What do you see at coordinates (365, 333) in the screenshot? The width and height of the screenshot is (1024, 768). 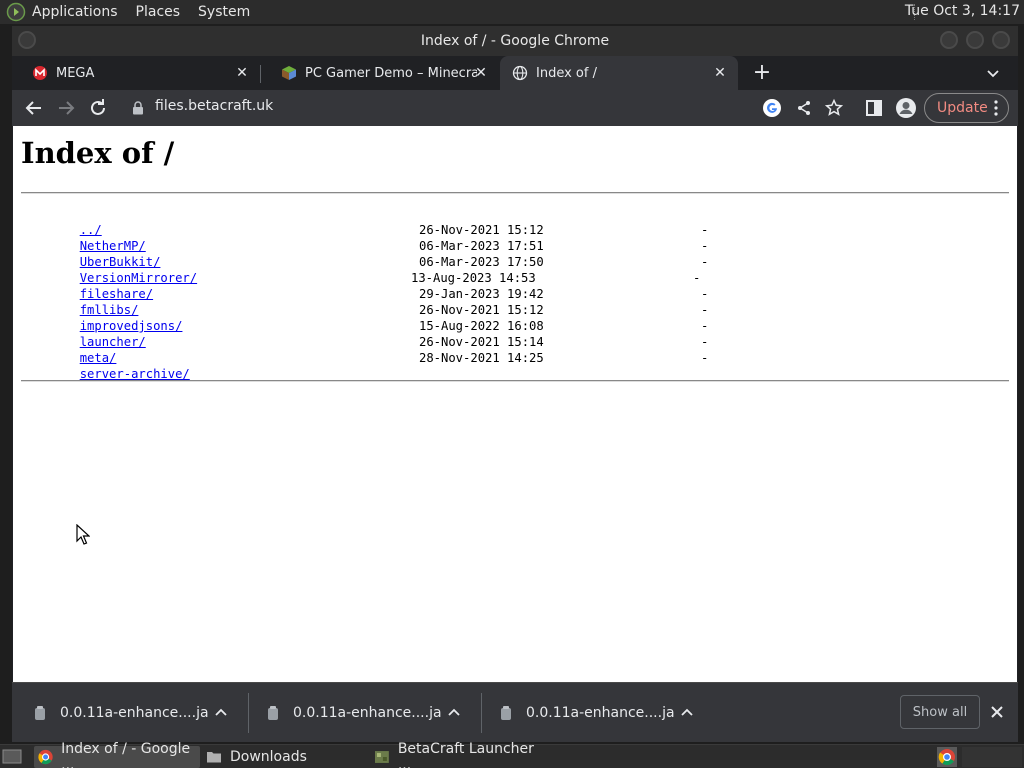 I see `list-item: launcher/ 15-Aug-2022 16:08 -` at bounding box center [365, 333].